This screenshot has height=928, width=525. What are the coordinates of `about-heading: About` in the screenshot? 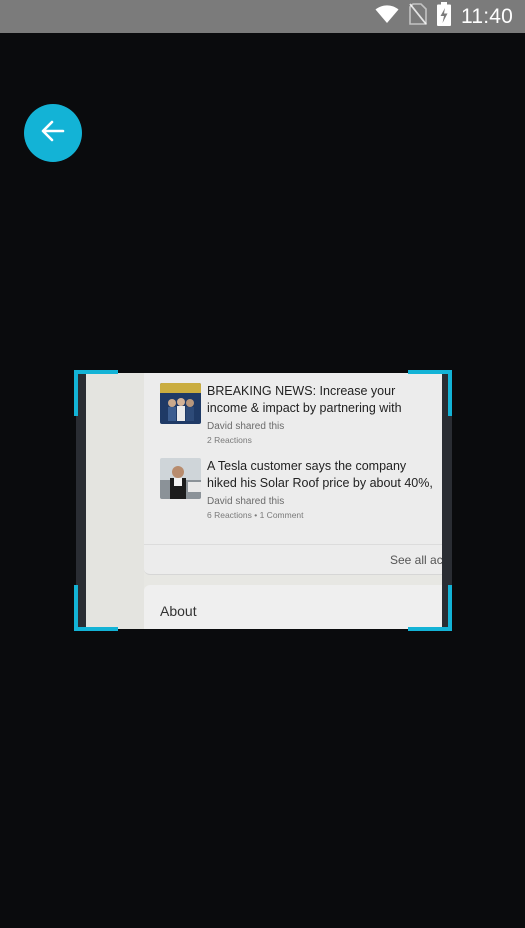 It's located at (178, 611).